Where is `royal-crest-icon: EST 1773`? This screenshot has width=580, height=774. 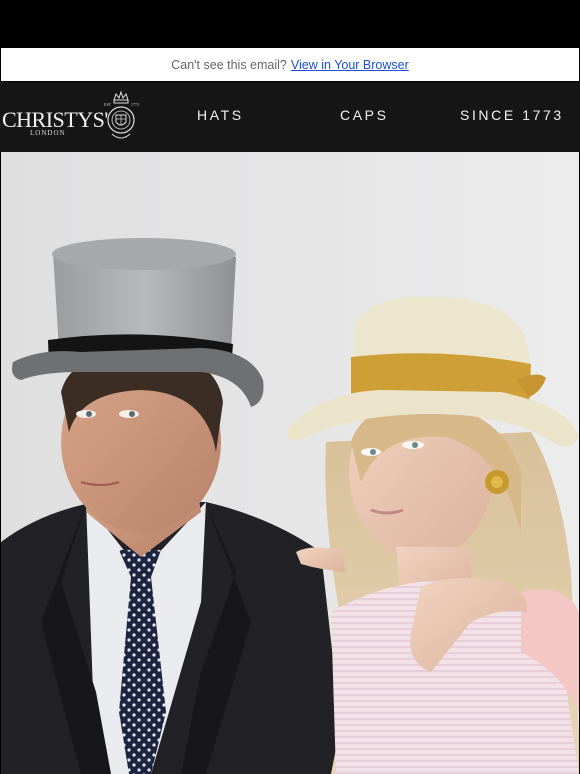 royal-crest-icon: EST 1773 is located at coordinates (121, 114).